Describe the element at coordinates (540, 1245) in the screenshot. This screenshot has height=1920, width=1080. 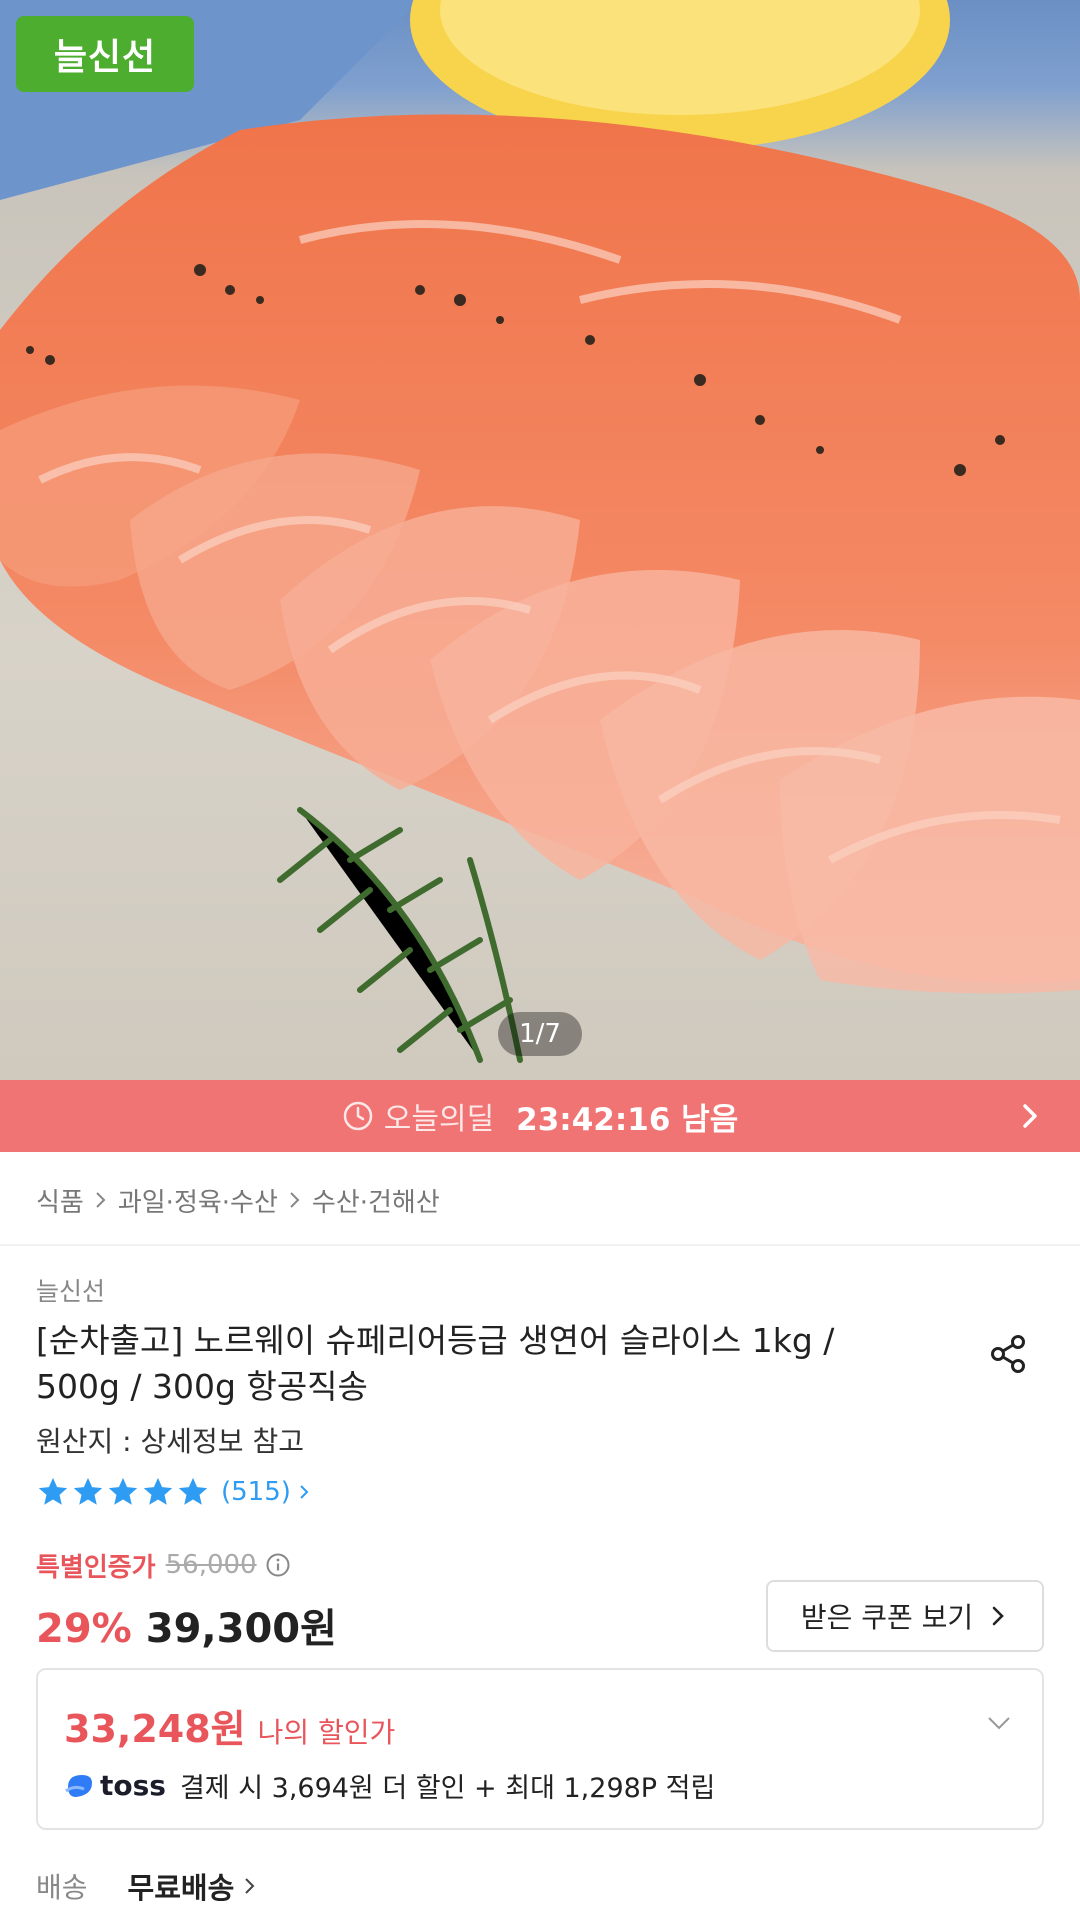
I see `section-divider` at that location.